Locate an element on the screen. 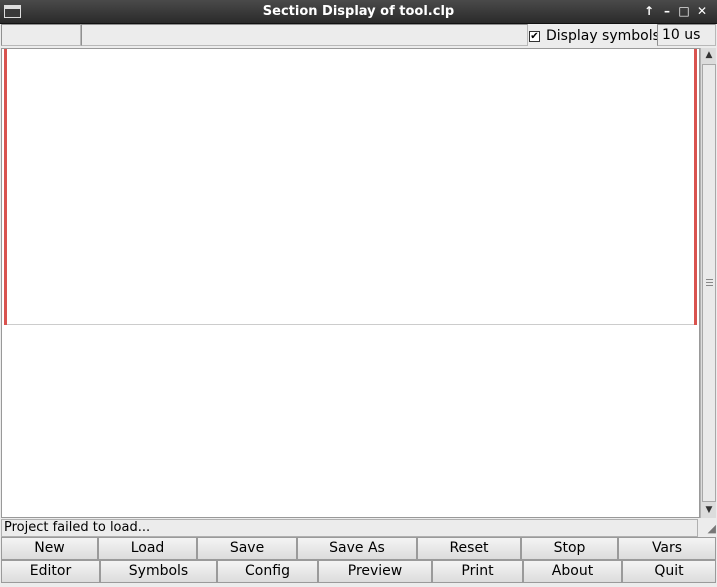 Image resolution: width=717 pixels, height=587 pixels. scrollbar-thumb is located at coordinates (709, 283).